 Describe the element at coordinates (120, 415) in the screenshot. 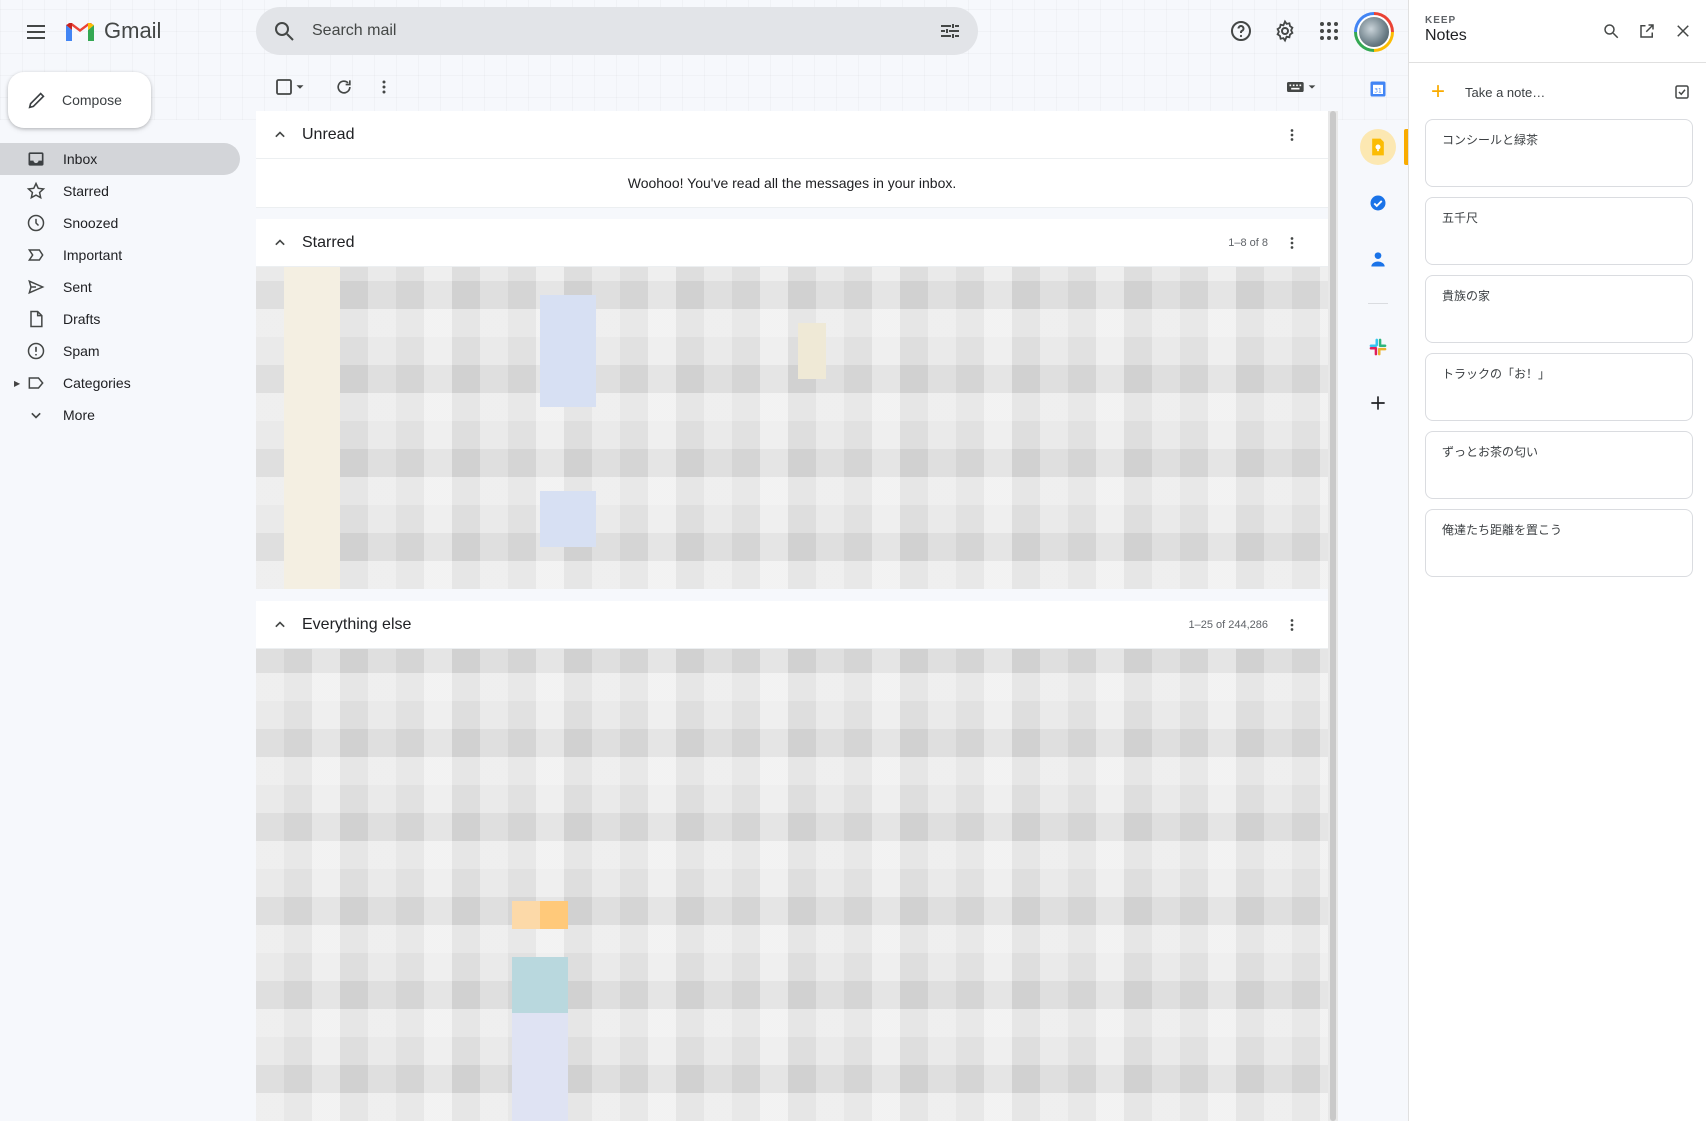

I see `sidebar-item-more: More` at that location.